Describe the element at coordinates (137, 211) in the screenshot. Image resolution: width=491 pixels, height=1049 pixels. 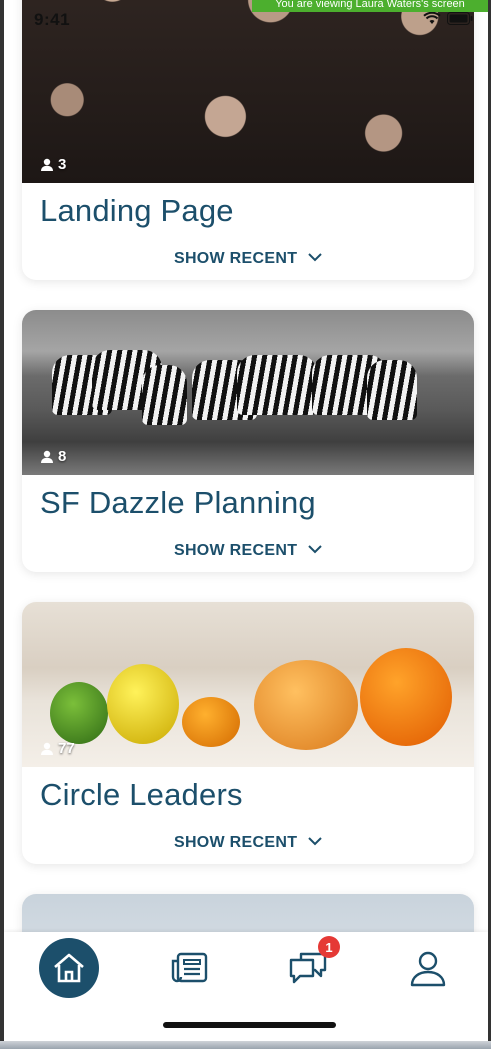
I see `group-title: Landing Page` at that location.